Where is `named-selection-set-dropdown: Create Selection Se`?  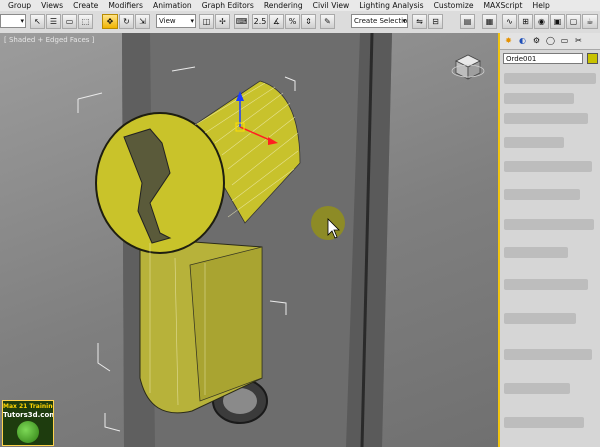
named-selection-set-dropdown: Create Selection Se is located at coordinates (379, 21).